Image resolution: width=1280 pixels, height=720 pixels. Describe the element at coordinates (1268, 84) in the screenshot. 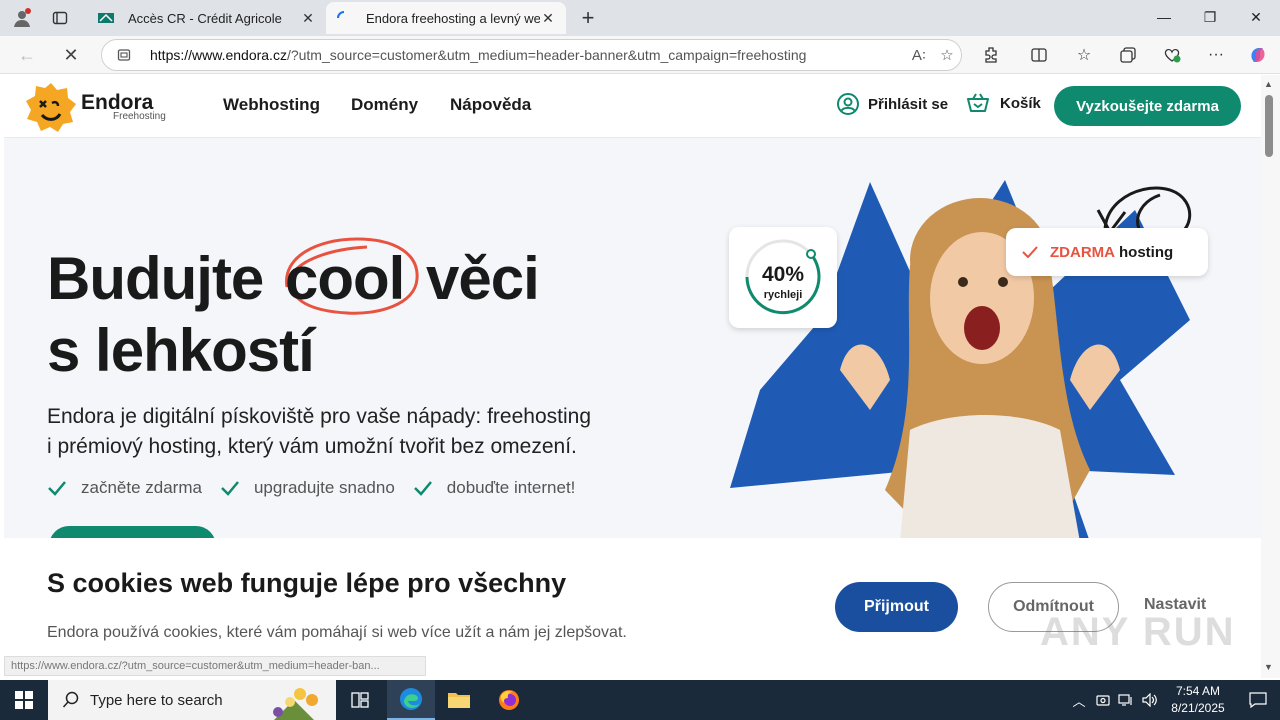

I see `scroll-up-icon: ▲` at that location.